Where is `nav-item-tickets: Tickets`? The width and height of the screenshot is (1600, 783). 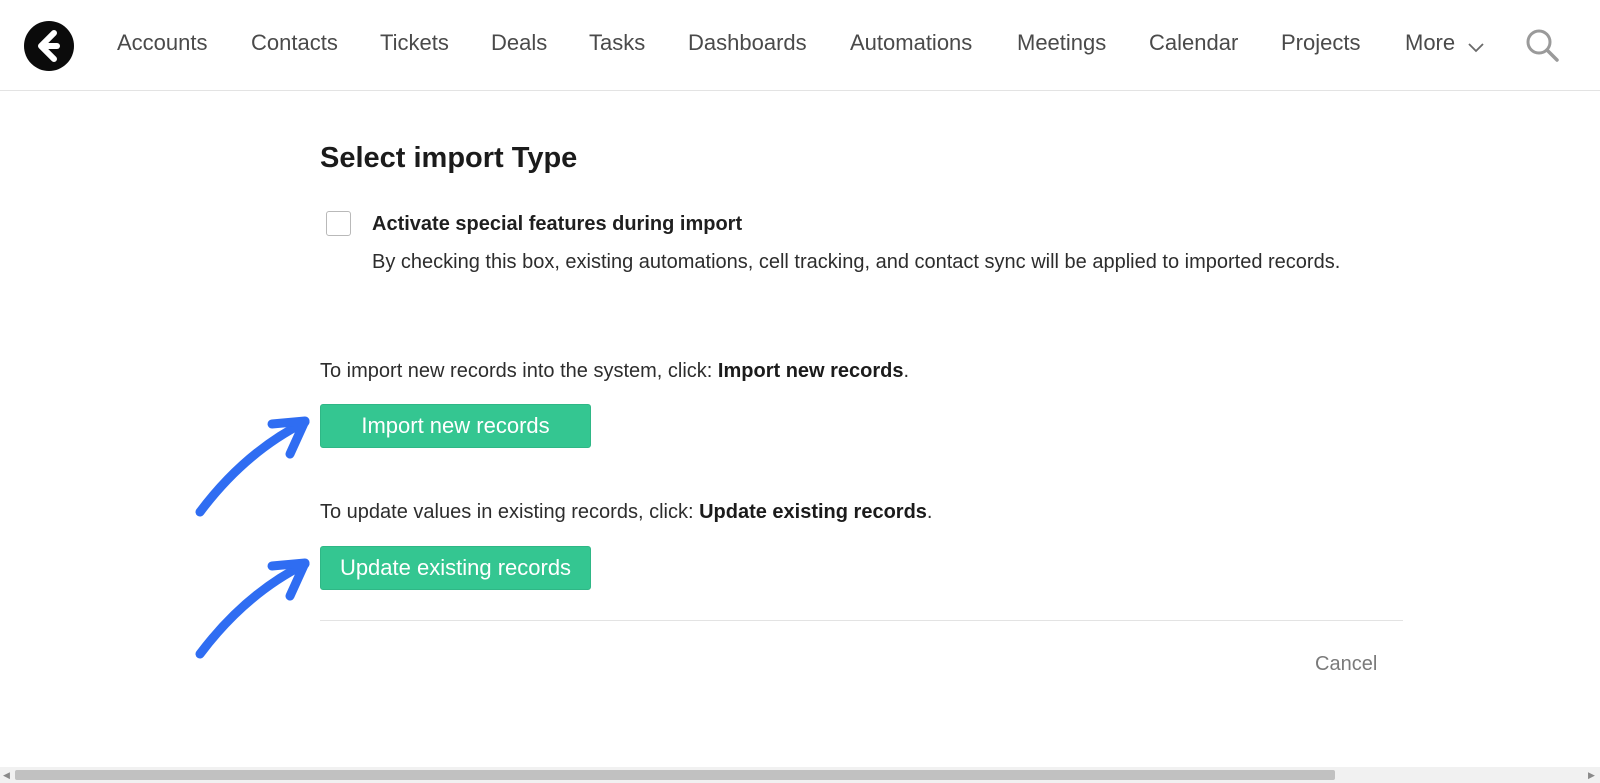 nav-item-tickets: Tickets is located at coordinates (414, 43).